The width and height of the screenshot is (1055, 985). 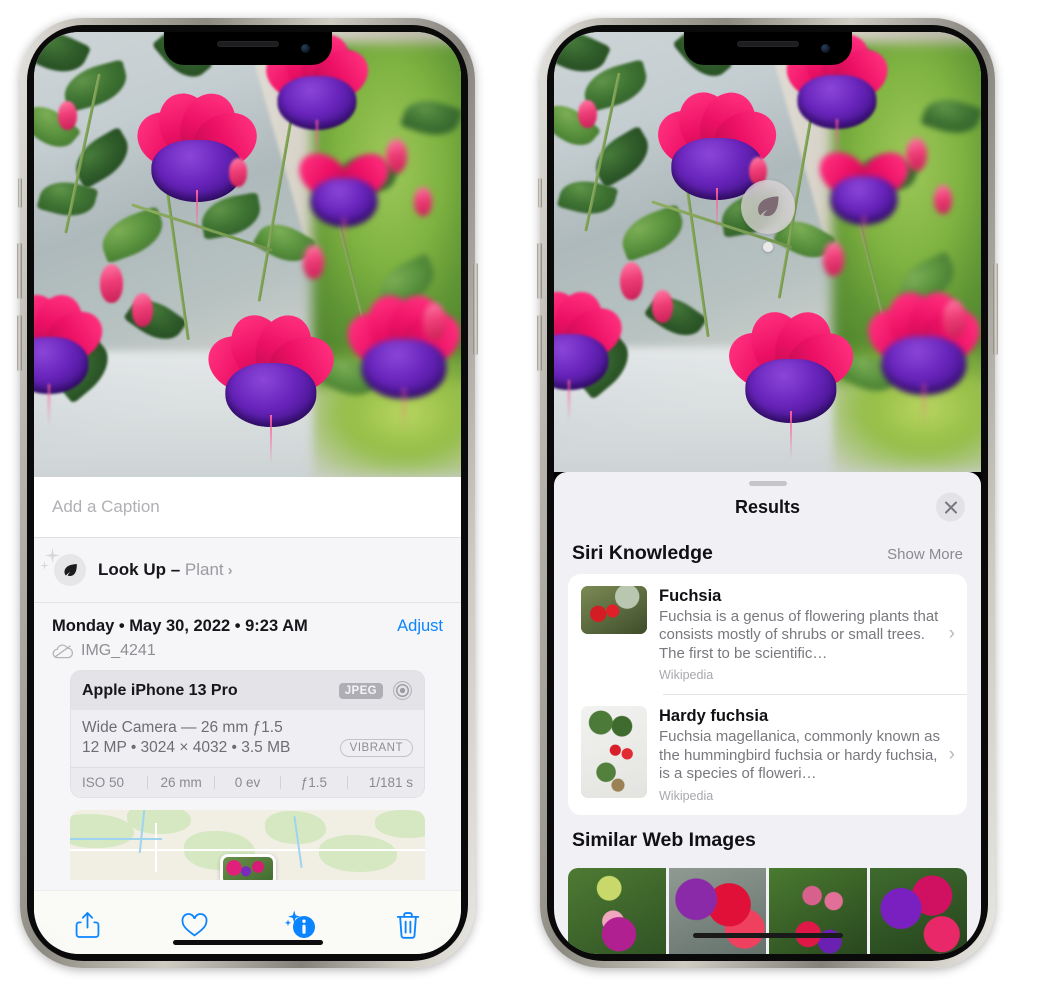 I want to click on results-title: Results, so click(x=767, y=506).